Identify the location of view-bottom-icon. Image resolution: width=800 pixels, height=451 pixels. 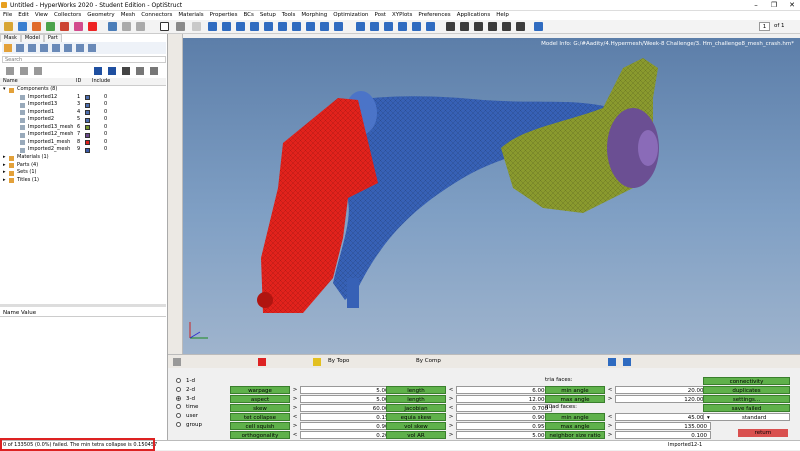
(310, 26).